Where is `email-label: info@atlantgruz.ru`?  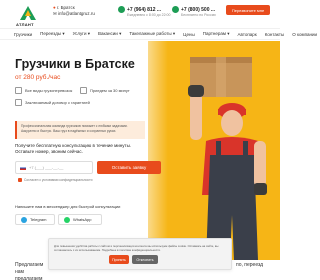
email-label: info@atlantgruz.ru is located at coordinates (76, 13).